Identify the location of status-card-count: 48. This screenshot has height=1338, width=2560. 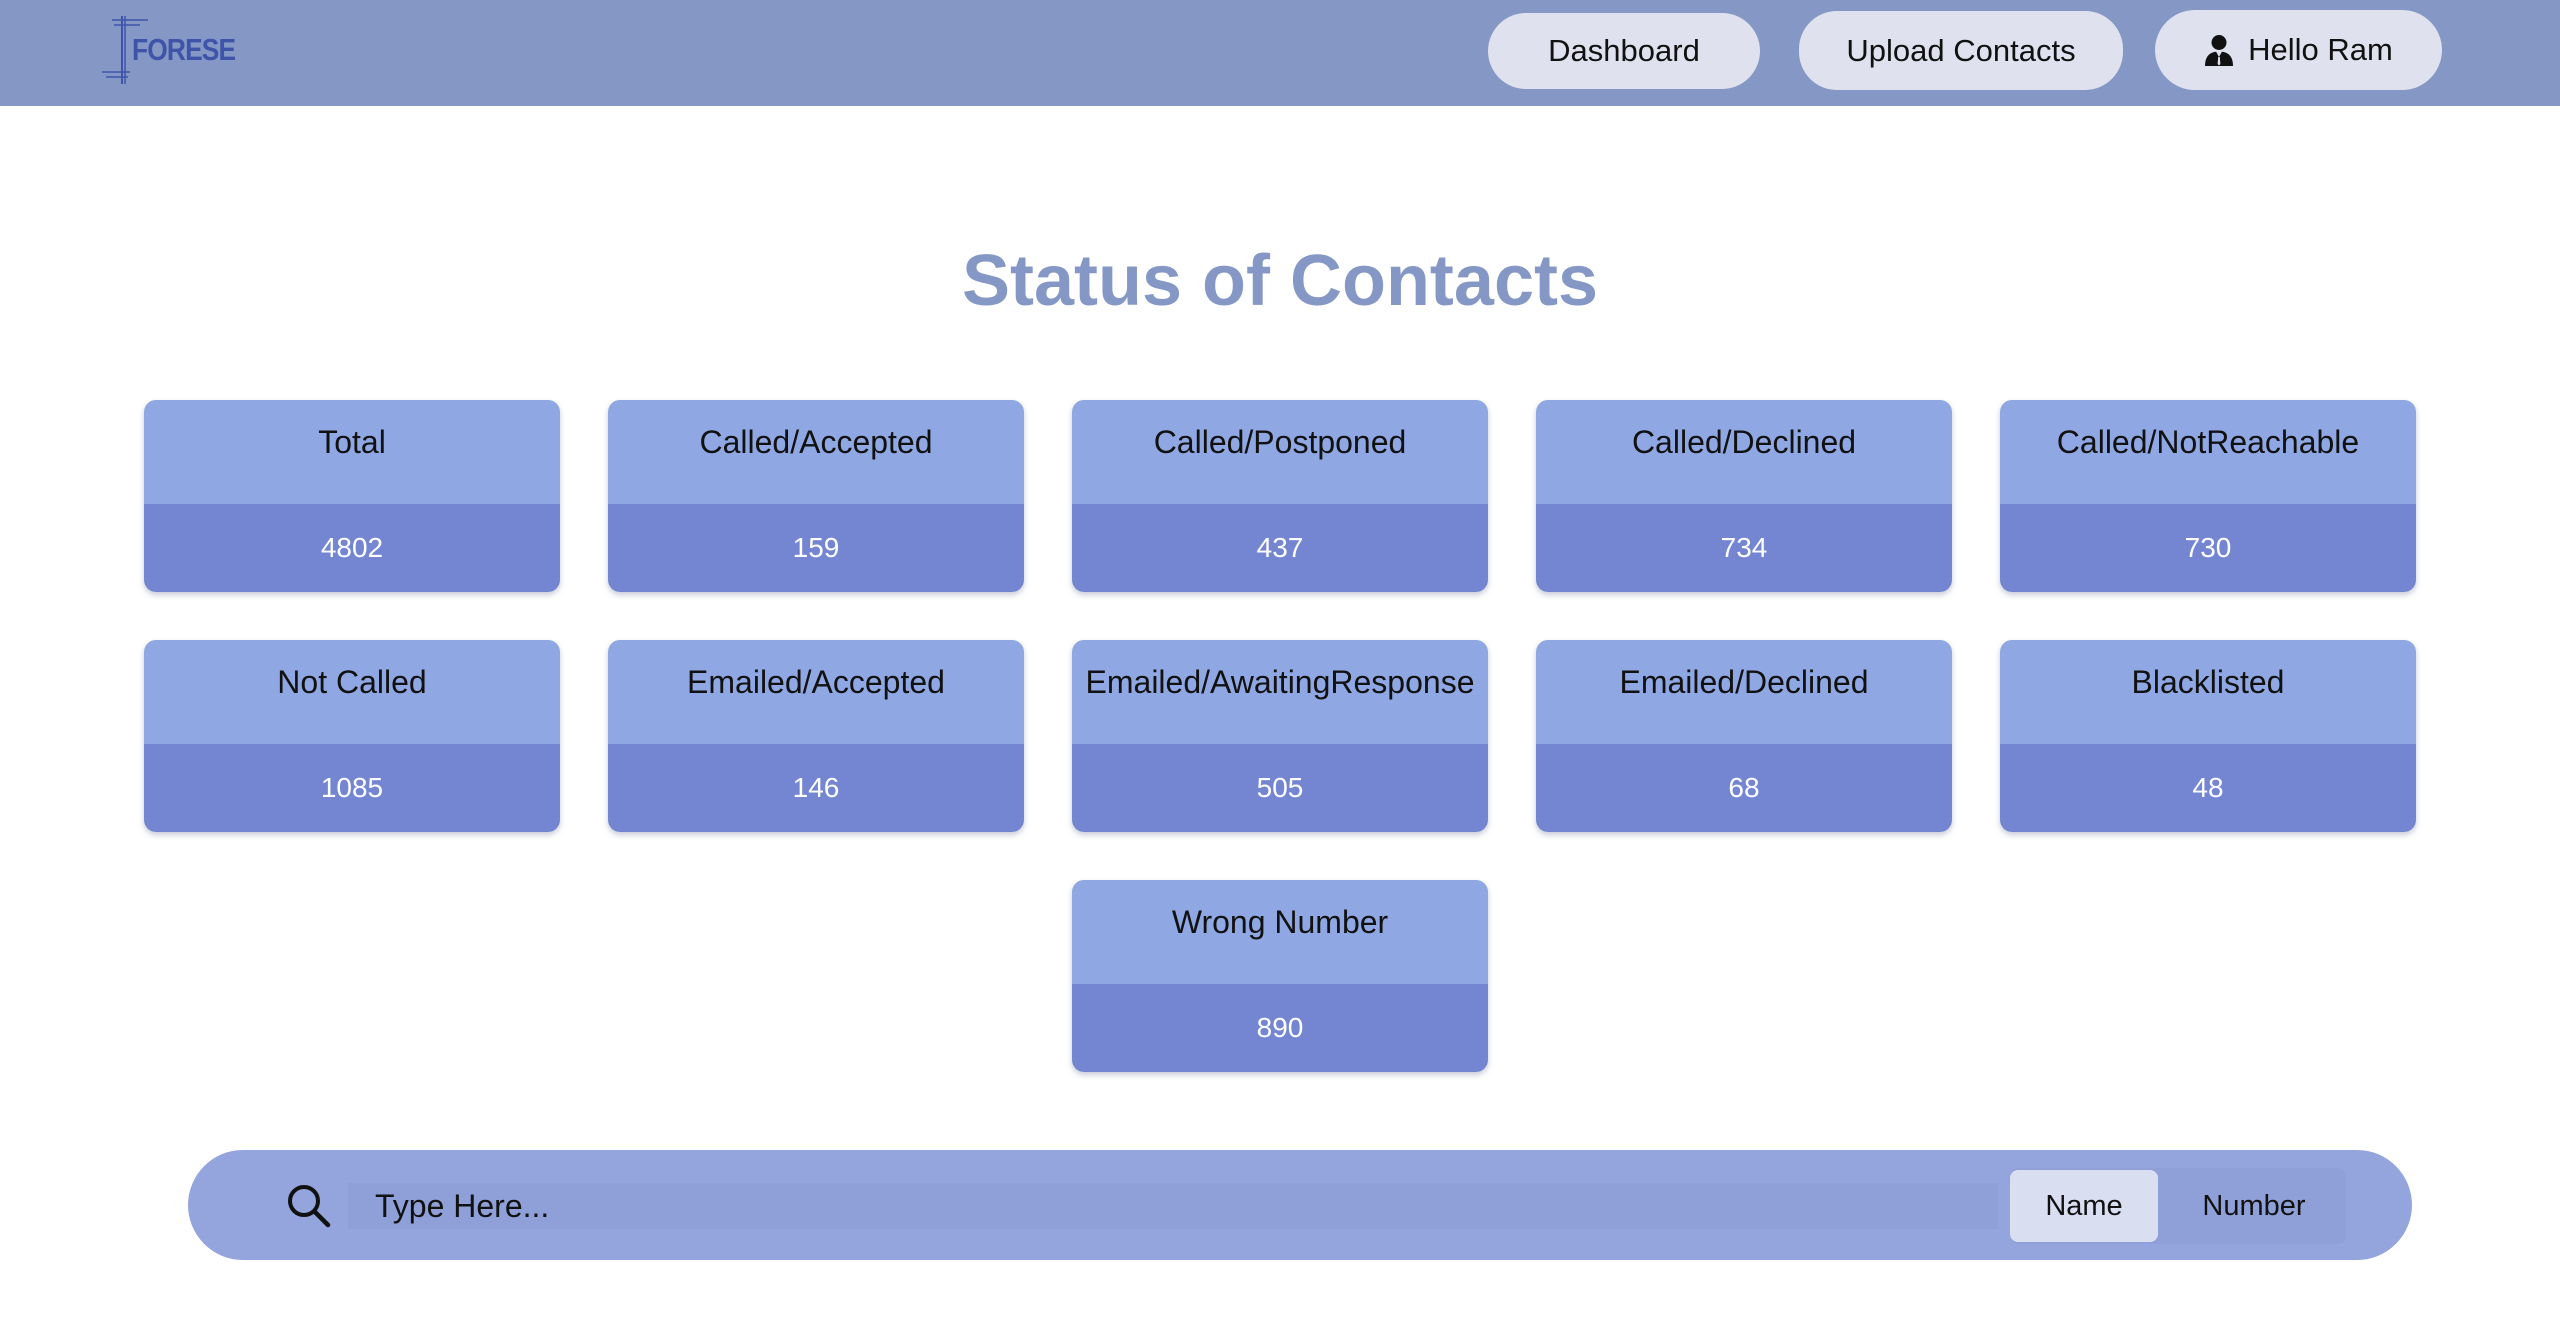
(2208, 788).